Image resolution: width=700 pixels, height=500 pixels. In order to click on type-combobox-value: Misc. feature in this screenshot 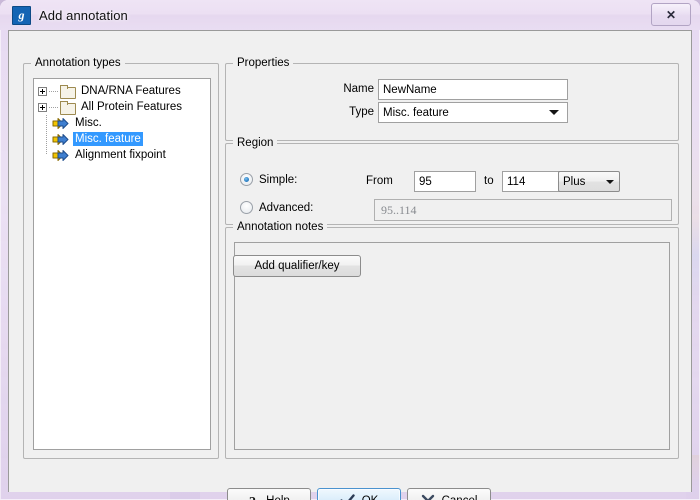, I will do `click(416, 112)`.